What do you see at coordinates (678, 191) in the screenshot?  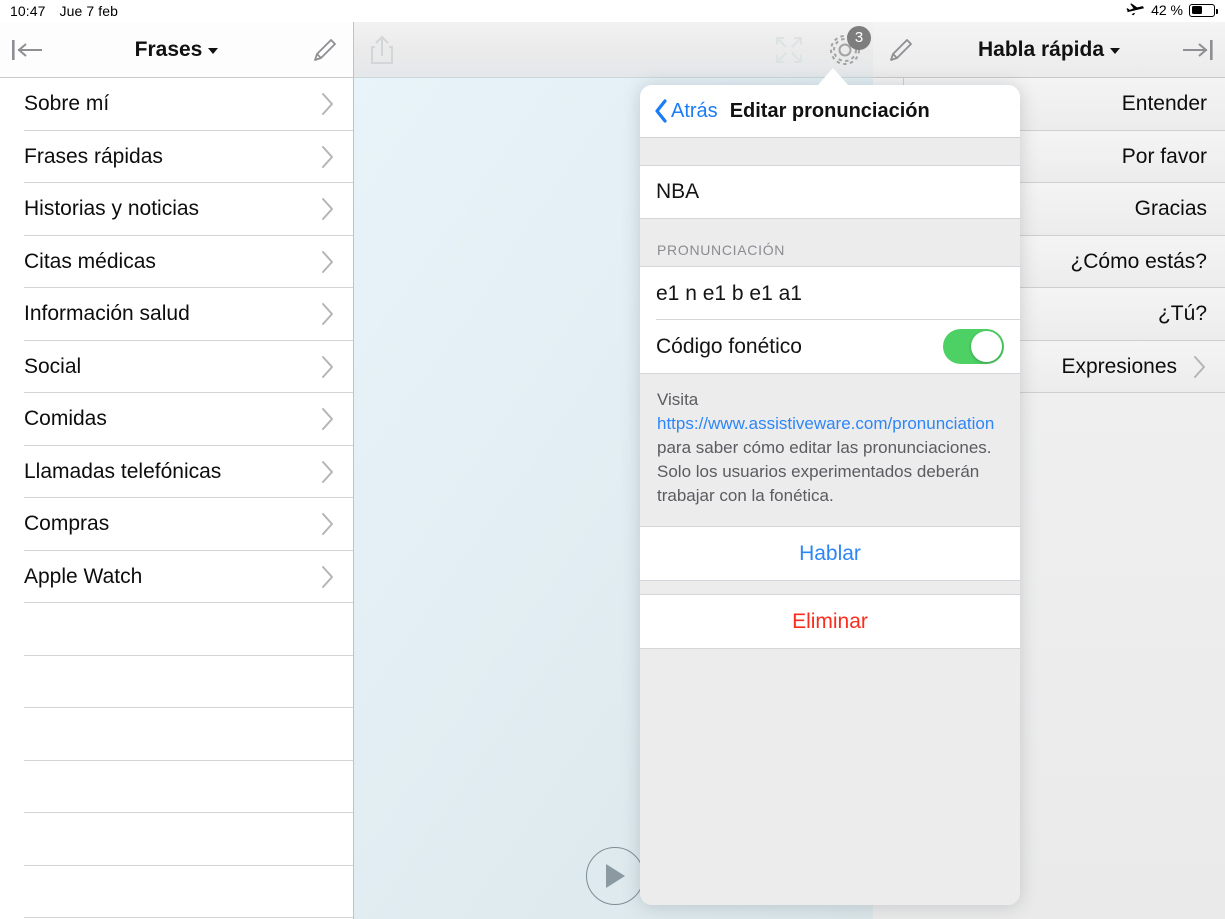 I see `word-value: NBA` at bounding box center [678, 191].